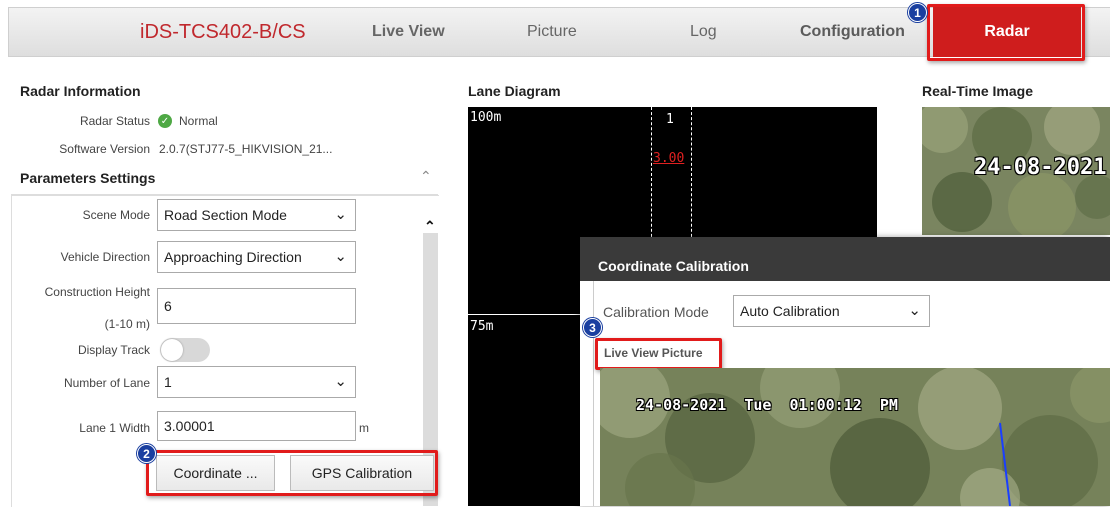 The image size is (1110, 507). What do you see at coordinates (1040, 167) in the screenshot?
I see `real-time-osd: 24-08-2021` at bounding box center [1040, 167].